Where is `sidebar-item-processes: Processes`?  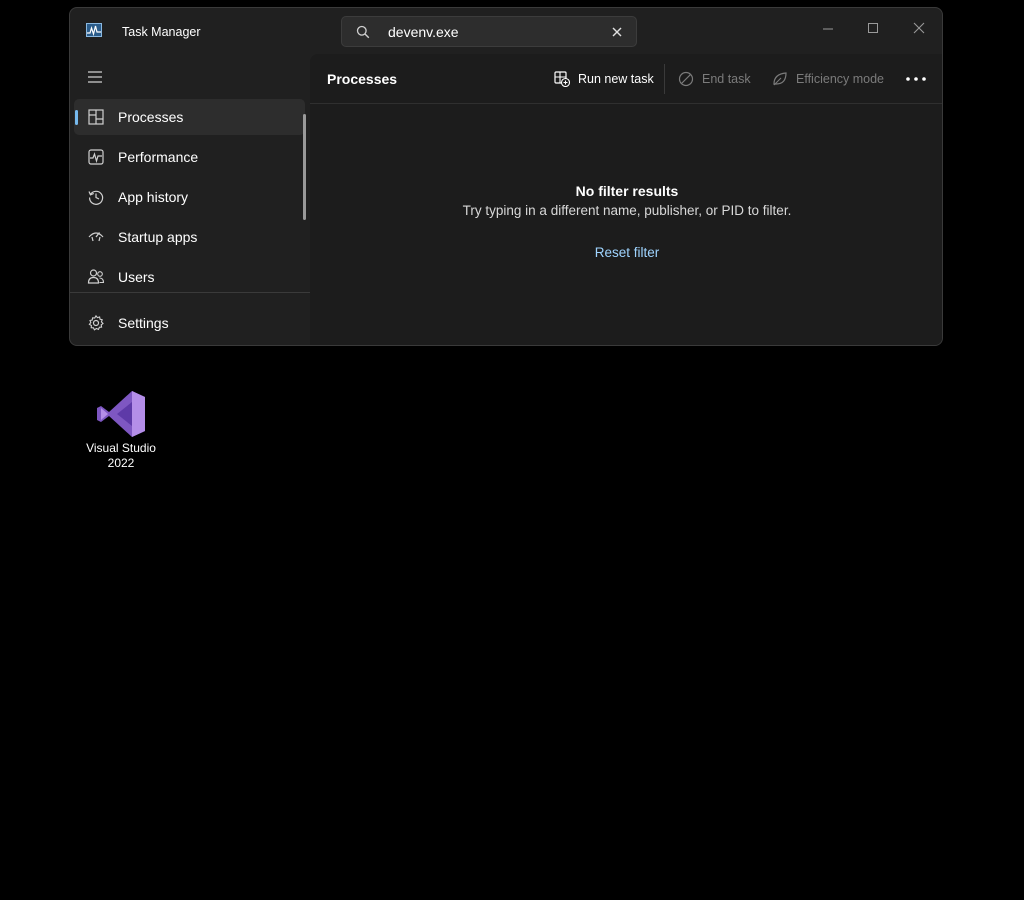
sidebar-item-processes: Processes is located at coordinates (189, 117).